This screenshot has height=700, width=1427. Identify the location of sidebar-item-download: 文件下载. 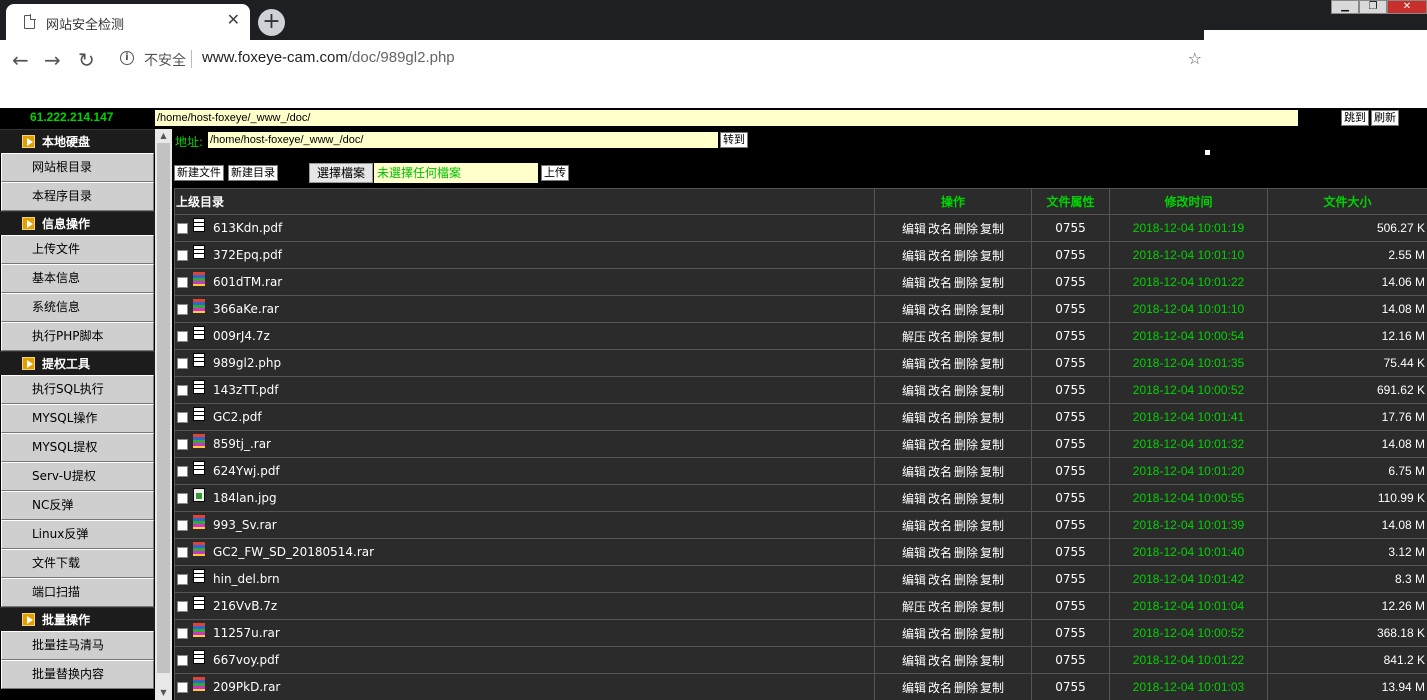
(77, 563).